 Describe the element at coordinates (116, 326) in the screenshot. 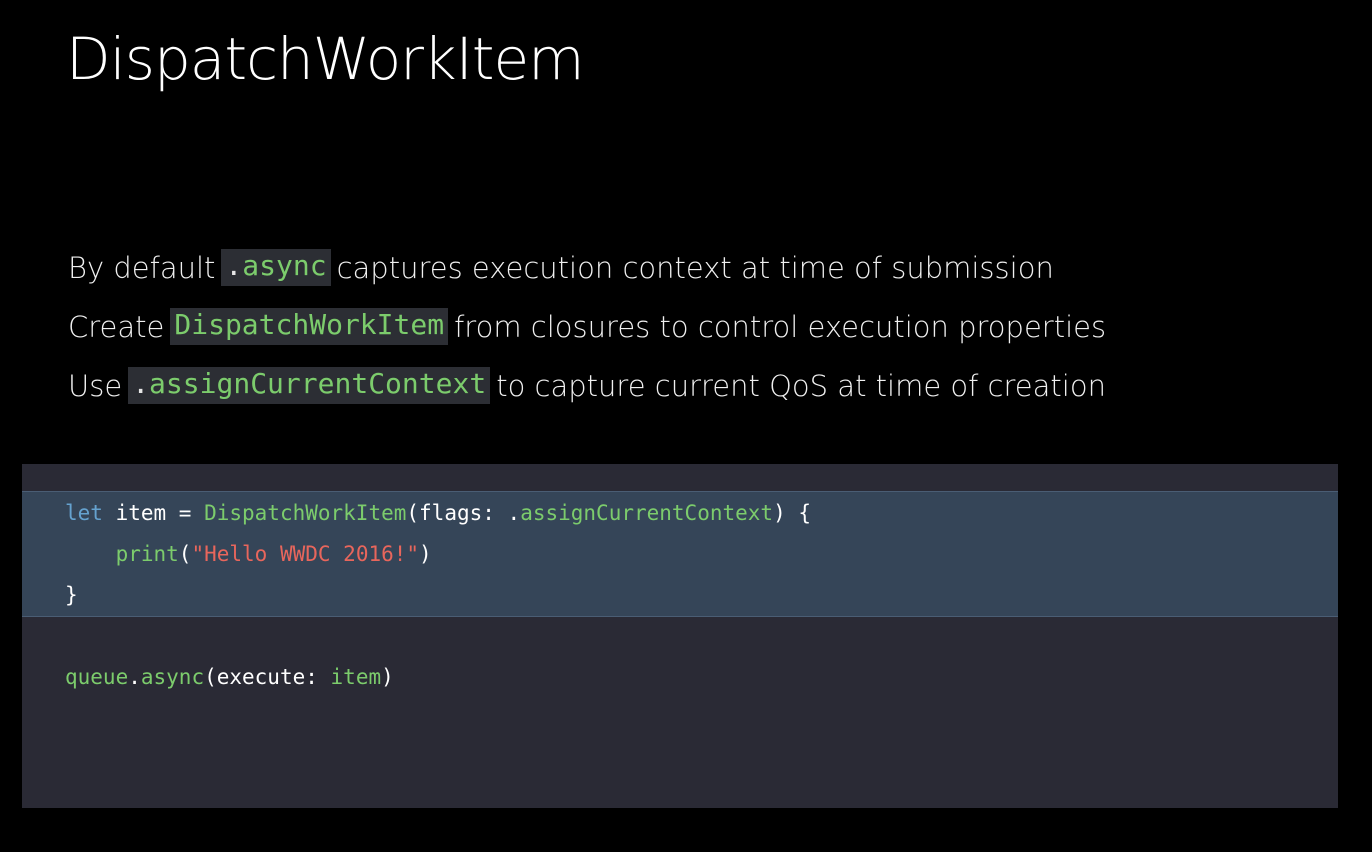

I see `bullet-2-before: Create` at that location.